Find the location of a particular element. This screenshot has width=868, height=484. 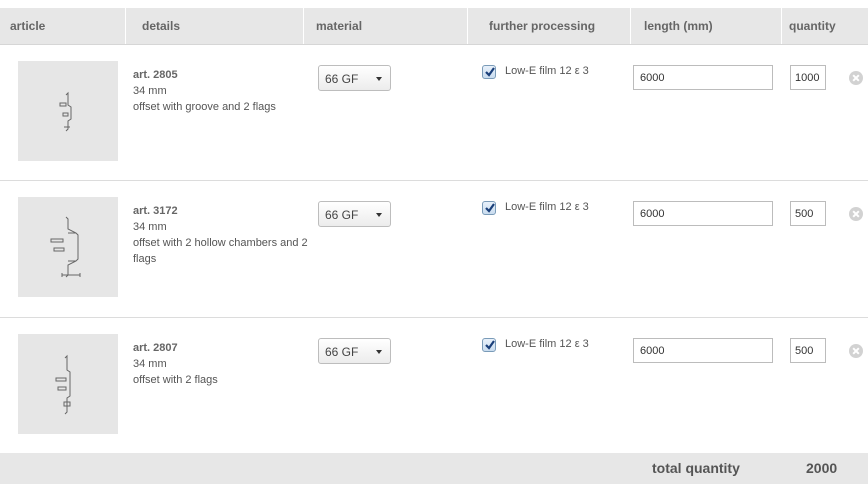

header-article: article is located at coordinates (28, 26).